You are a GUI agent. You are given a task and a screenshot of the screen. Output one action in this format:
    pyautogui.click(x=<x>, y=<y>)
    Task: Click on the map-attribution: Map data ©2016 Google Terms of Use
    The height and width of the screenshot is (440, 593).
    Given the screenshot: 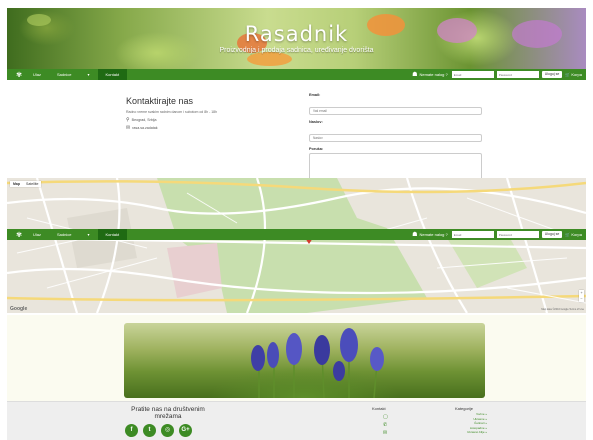 What is the action you would take?
    pyautogui.click(x=562, y=309)
    